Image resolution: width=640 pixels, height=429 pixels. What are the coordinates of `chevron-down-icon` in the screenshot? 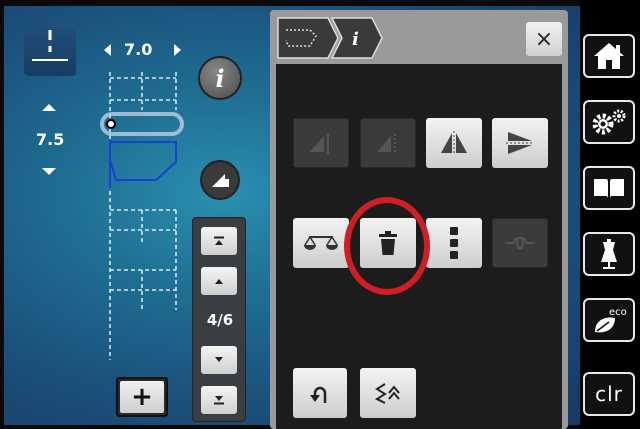 It's located at (219, 359).